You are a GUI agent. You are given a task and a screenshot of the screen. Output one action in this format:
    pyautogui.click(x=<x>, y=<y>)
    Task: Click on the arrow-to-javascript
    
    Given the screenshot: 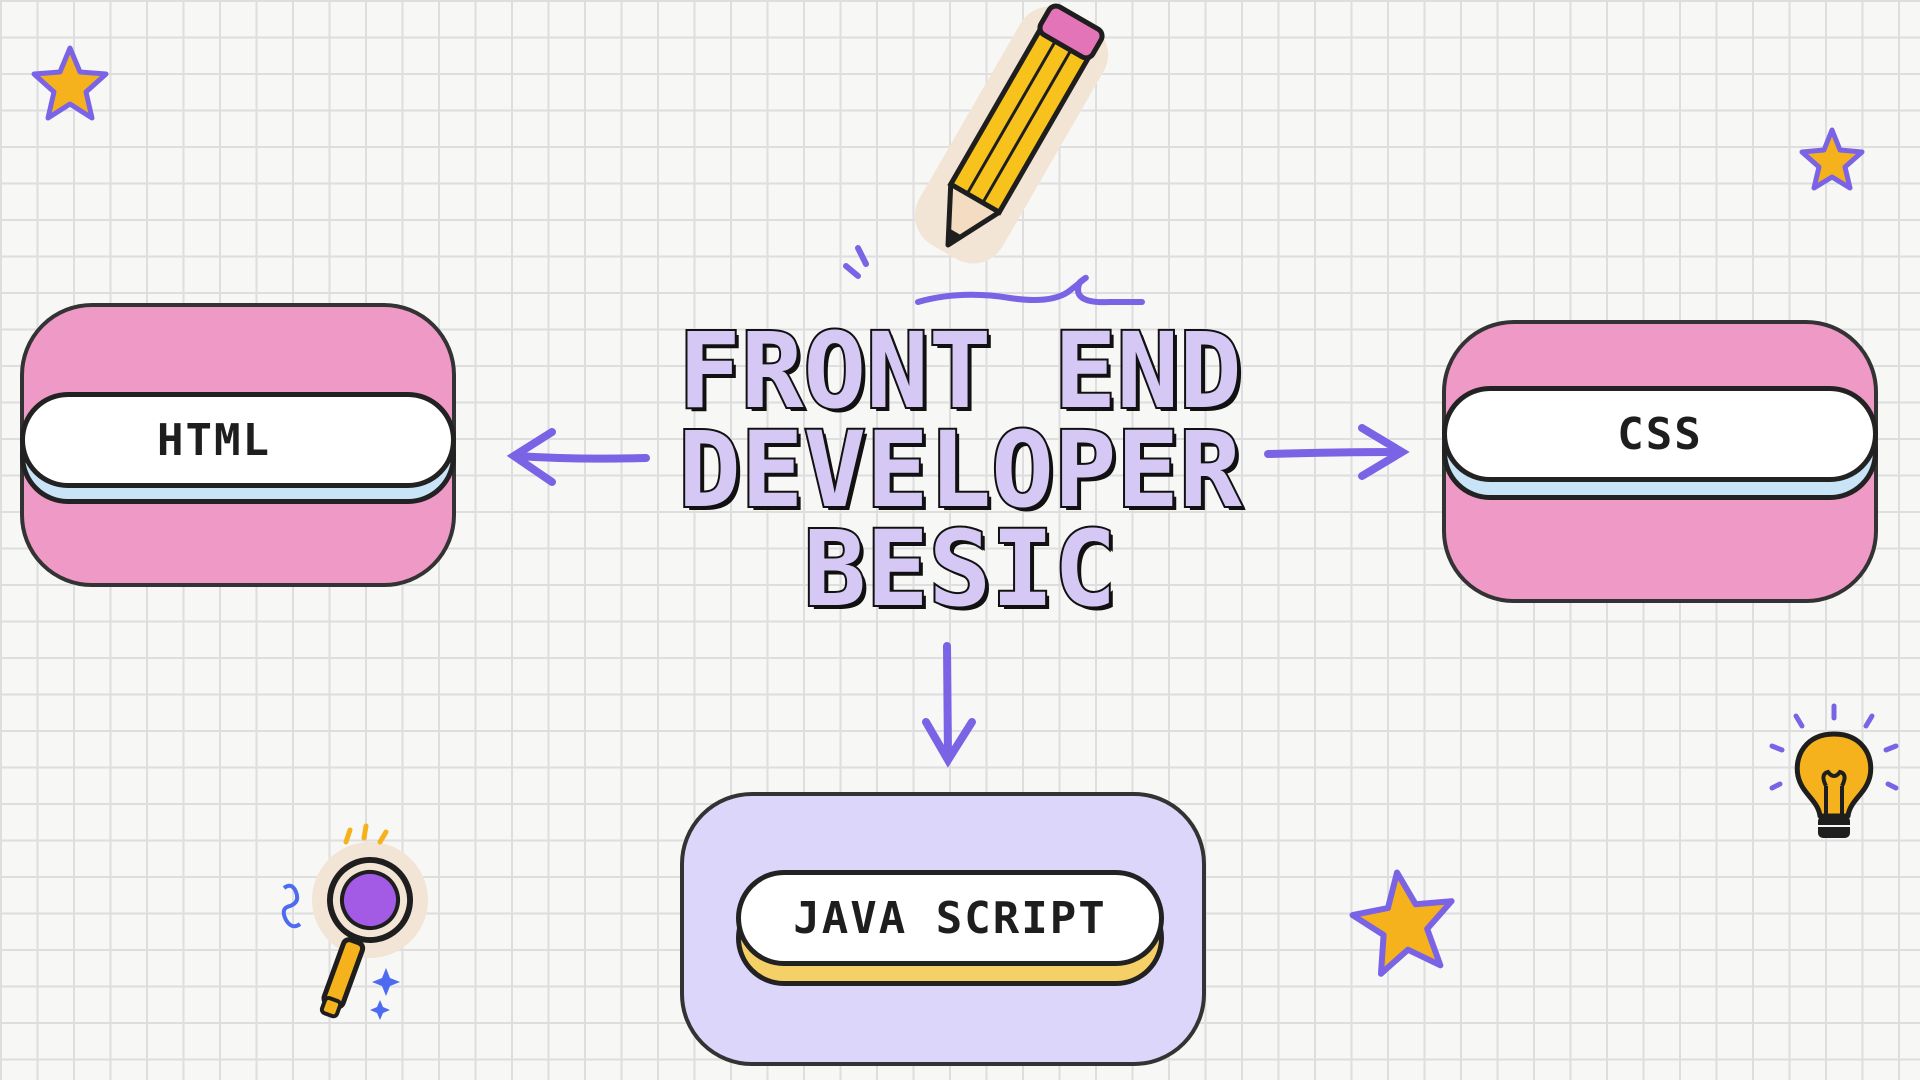 What is the action you would take?
    pyautogui.click(x=949, y=705)
    